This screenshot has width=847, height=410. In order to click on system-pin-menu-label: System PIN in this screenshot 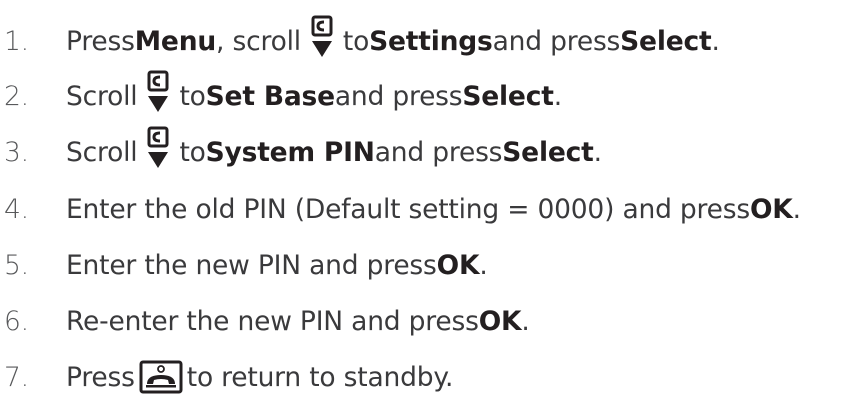, I will do `click(290, 152)`.